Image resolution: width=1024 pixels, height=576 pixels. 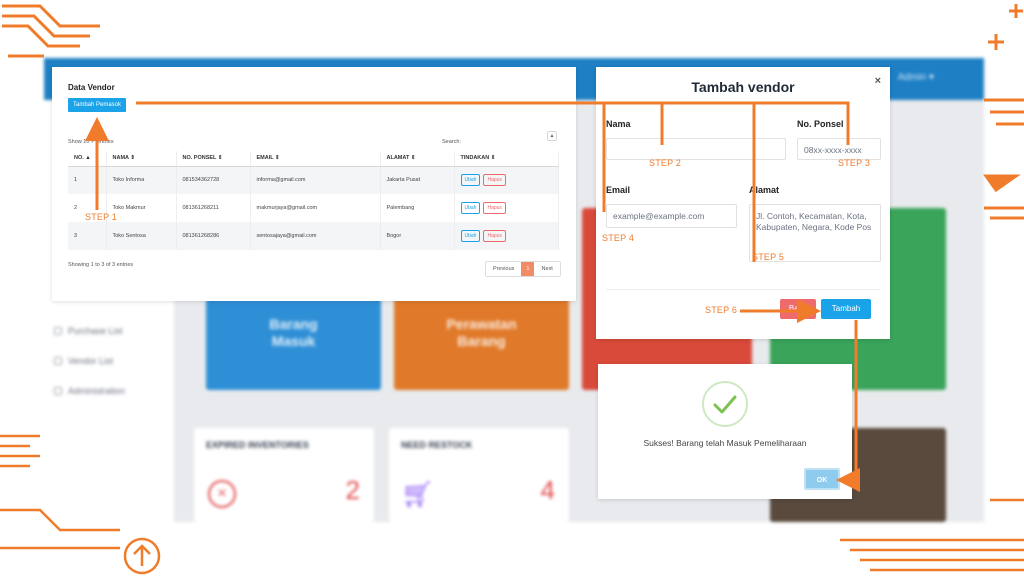 What do you see at coordinates (671, 216) in the screenshot?
I see `email-field: example@example.com` at bounding box center [671, 216].